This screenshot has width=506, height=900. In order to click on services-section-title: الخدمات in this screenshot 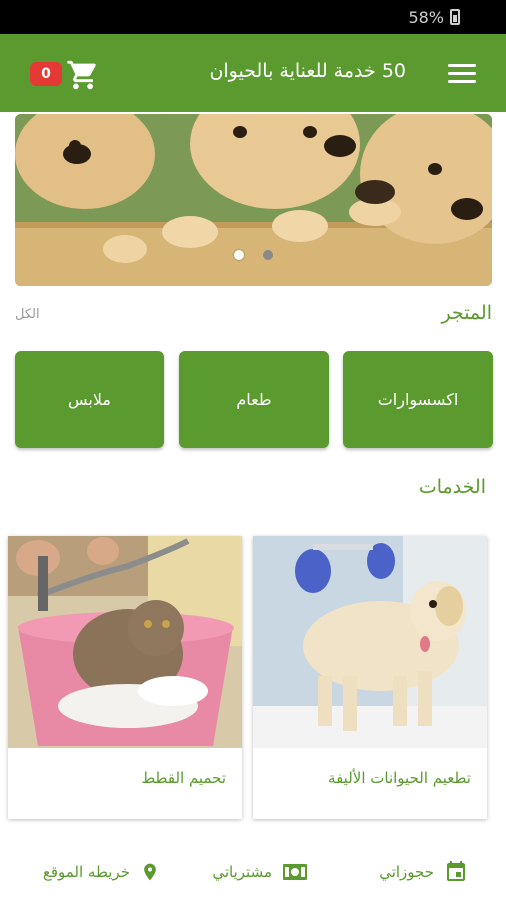, I will do `click(452, 487)`.